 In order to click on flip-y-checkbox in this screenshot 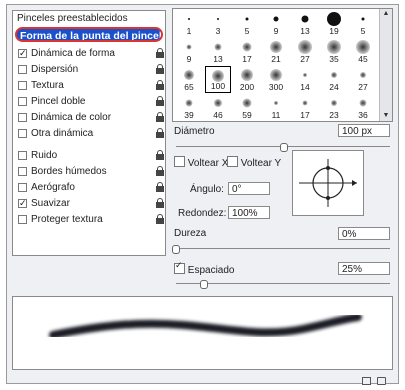, I will do `click(232, 161)`.